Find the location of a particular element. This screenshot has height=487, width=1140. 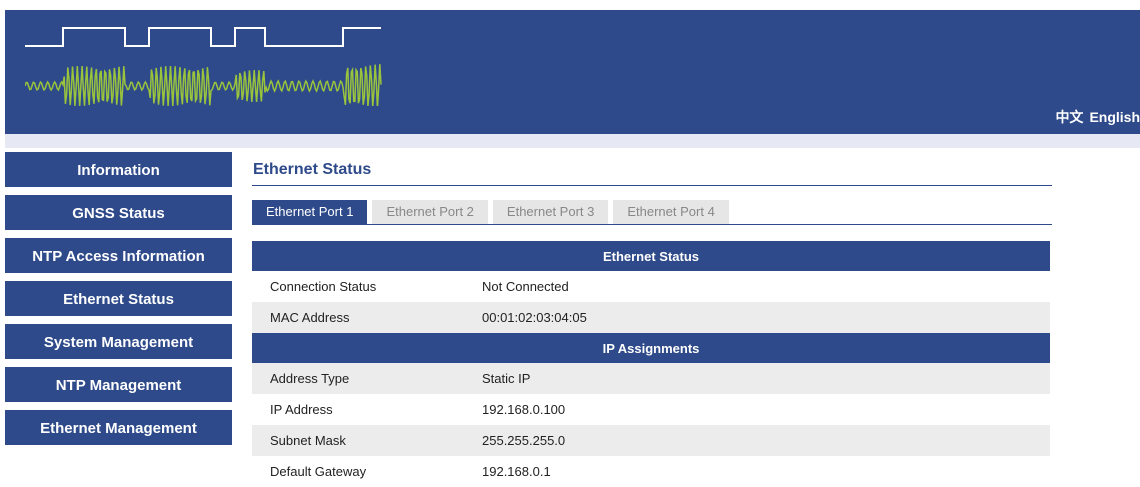

ip-address-value: 192.168.0.100 is located at coordinates (524, 409).